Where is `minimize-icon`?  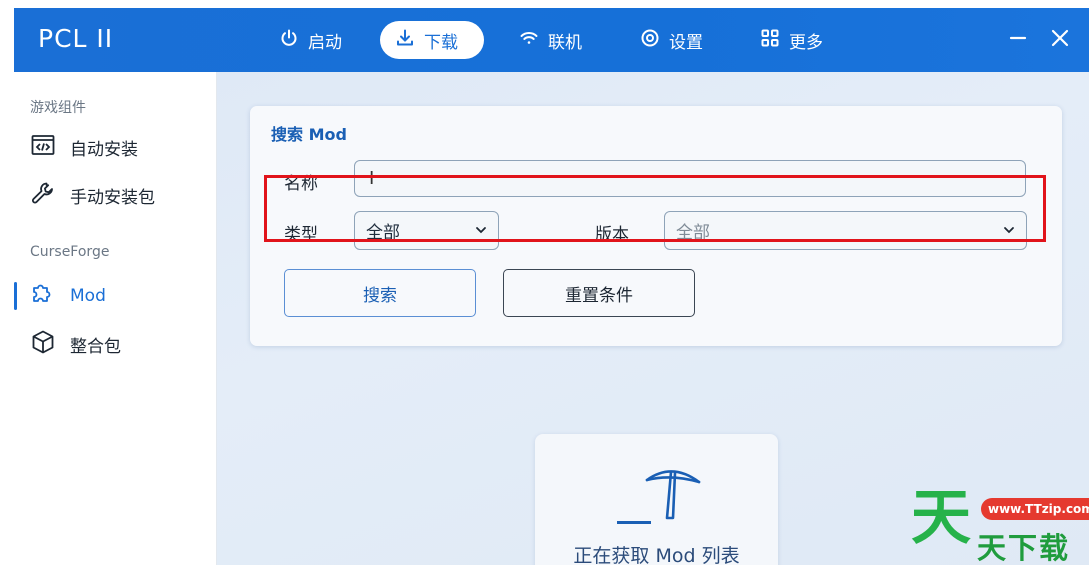 minimize-icon is located at coordinates (1018, 40).